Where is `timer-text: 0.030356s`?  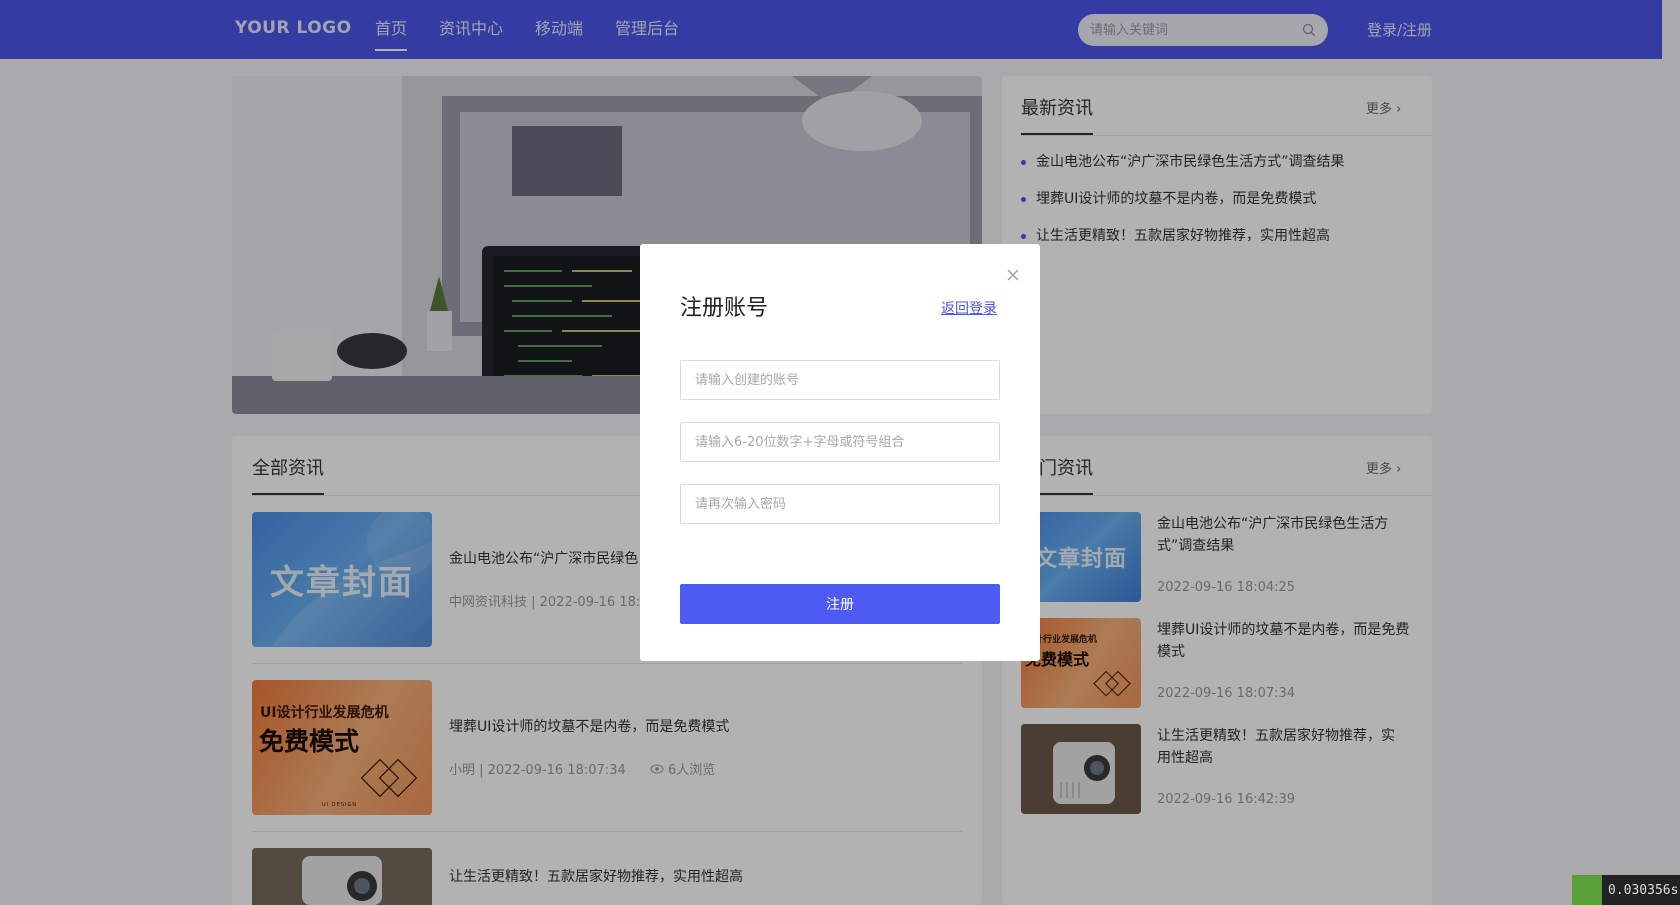
timer-text: 0.030356s is located at coordinates (1643, 890).